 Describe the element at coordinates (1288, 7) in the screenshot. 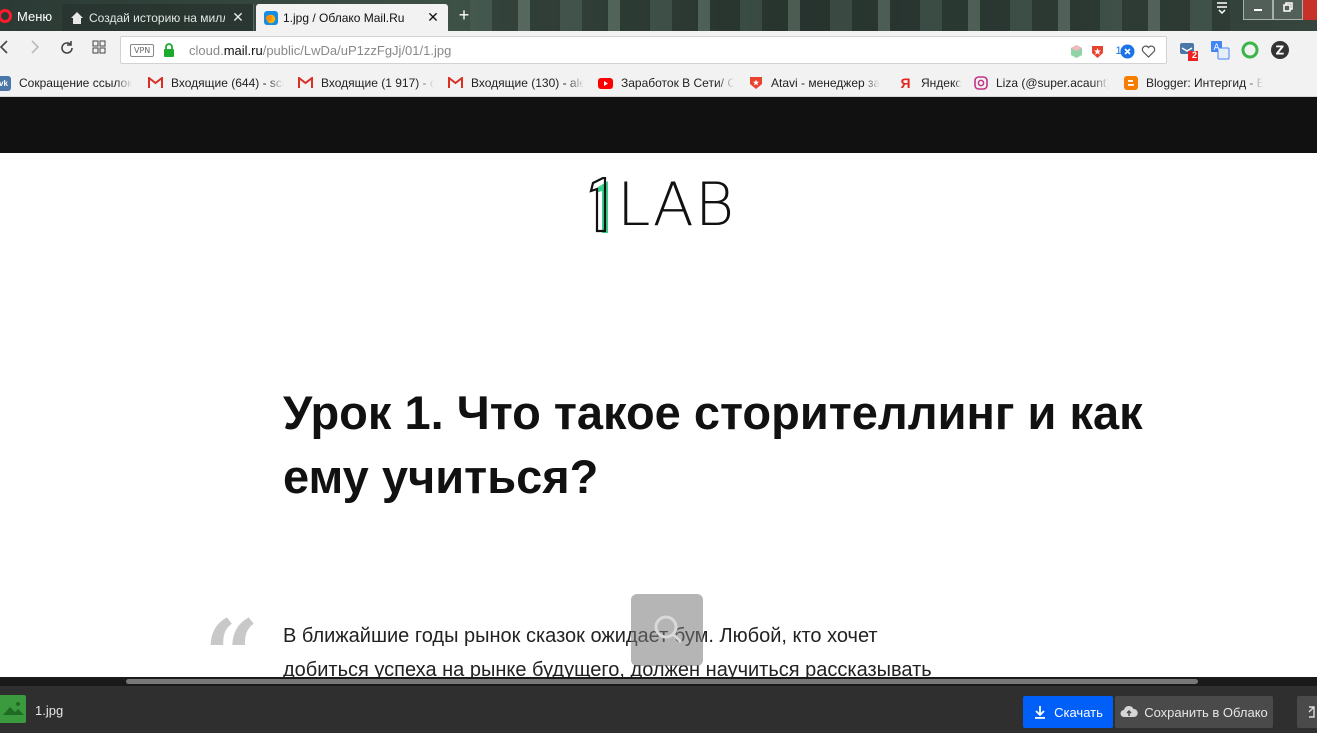

I see `restore-icon` at that location.